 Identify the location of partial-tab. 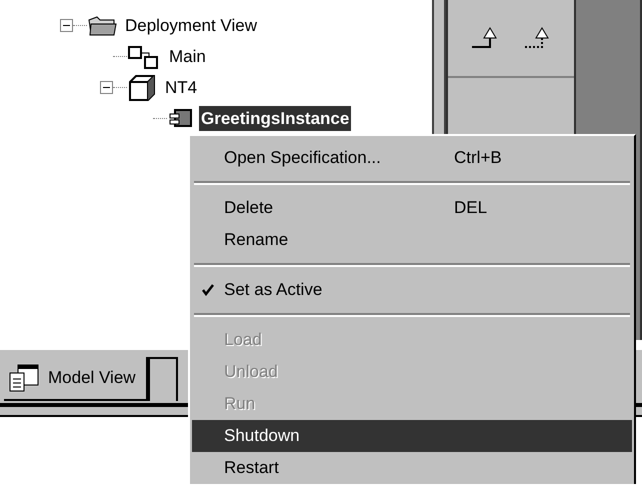
(163, 379).